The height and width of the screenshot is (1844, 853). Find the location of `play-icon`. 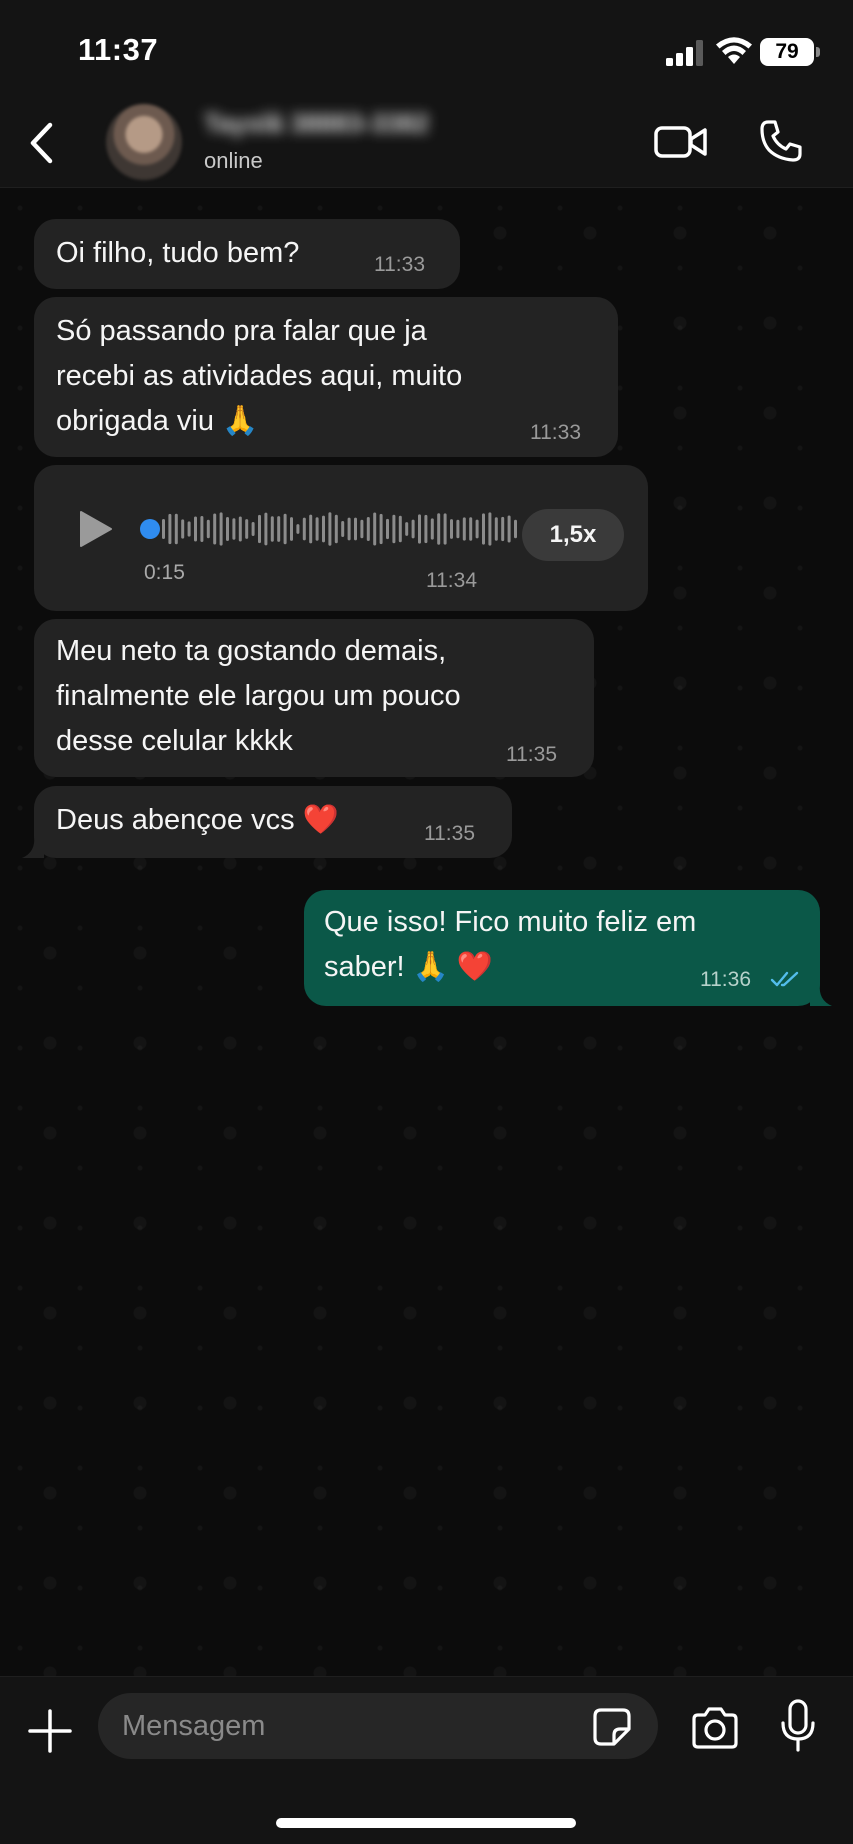

play-icon is located at coordinates (96, 529).